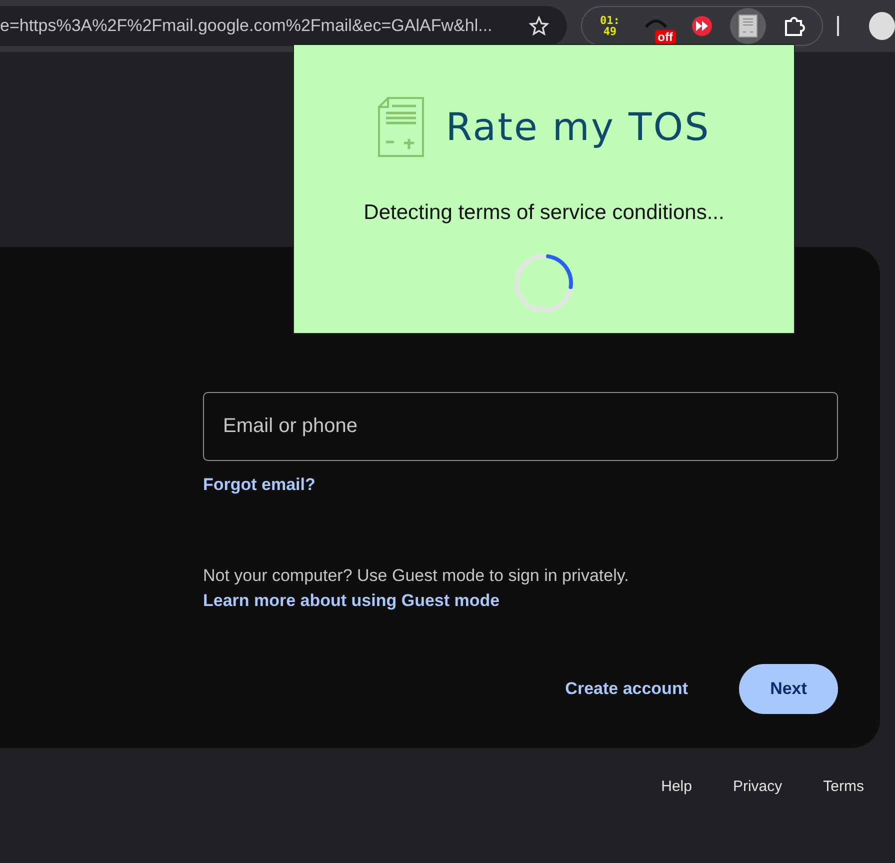 The image size is (895, 863). What do you see at coordinates (701, 26) in the screenshot?
I see `fast-forward-icon` at bounding box center [701, 26].